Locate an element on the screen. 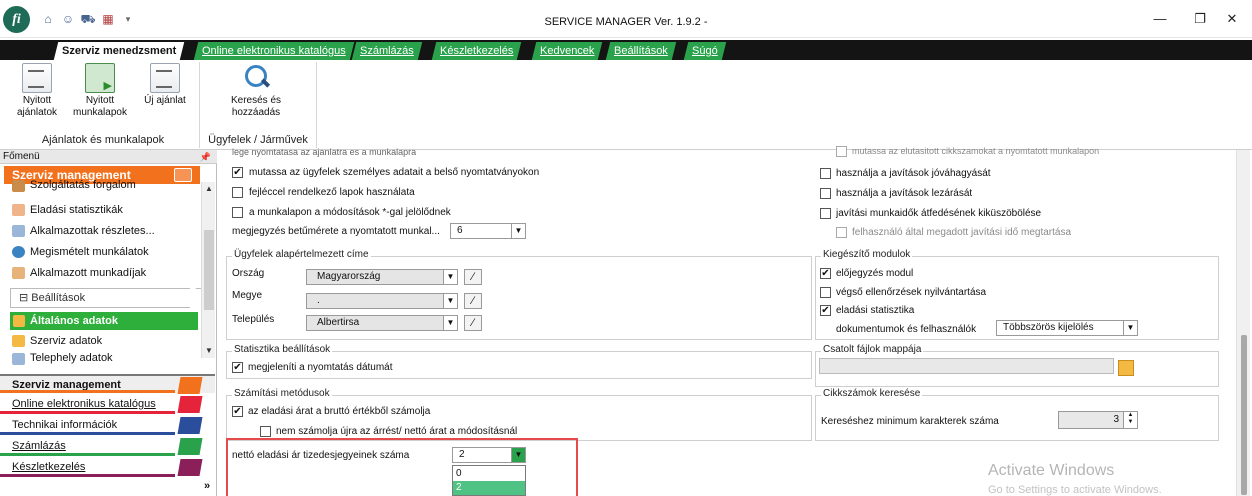 This screenshot has height=496, width=1252. pin-icon: 📌 is located at coordinates (205, 157).